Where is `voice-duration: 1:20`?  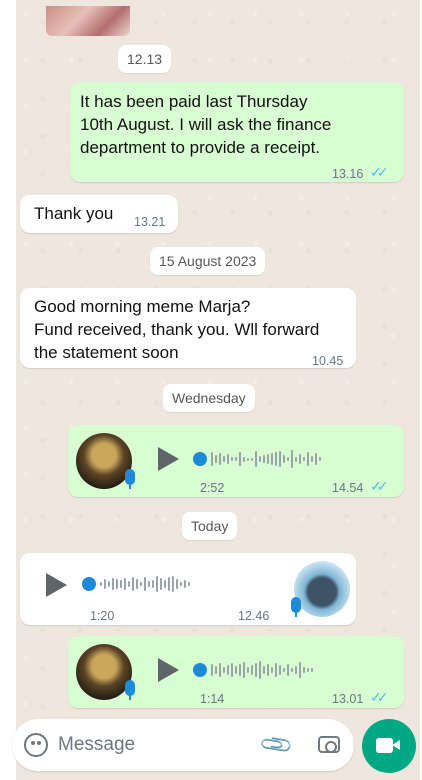 voice-duration: 1:20 is located at coordinates (102, 616).